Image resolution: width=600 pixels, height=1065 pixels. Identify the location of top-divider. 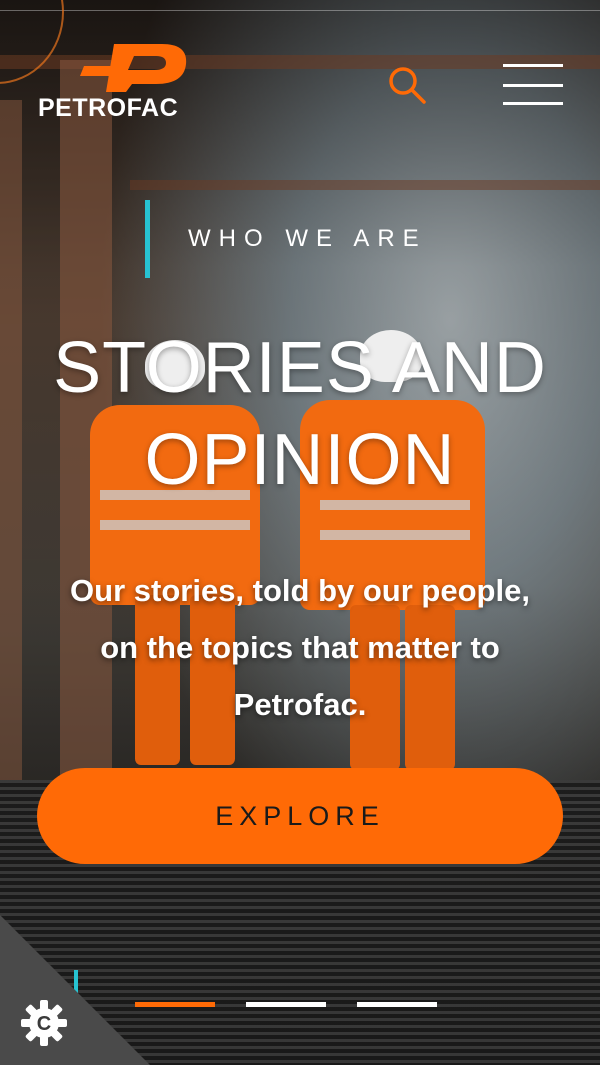
(300, 10).